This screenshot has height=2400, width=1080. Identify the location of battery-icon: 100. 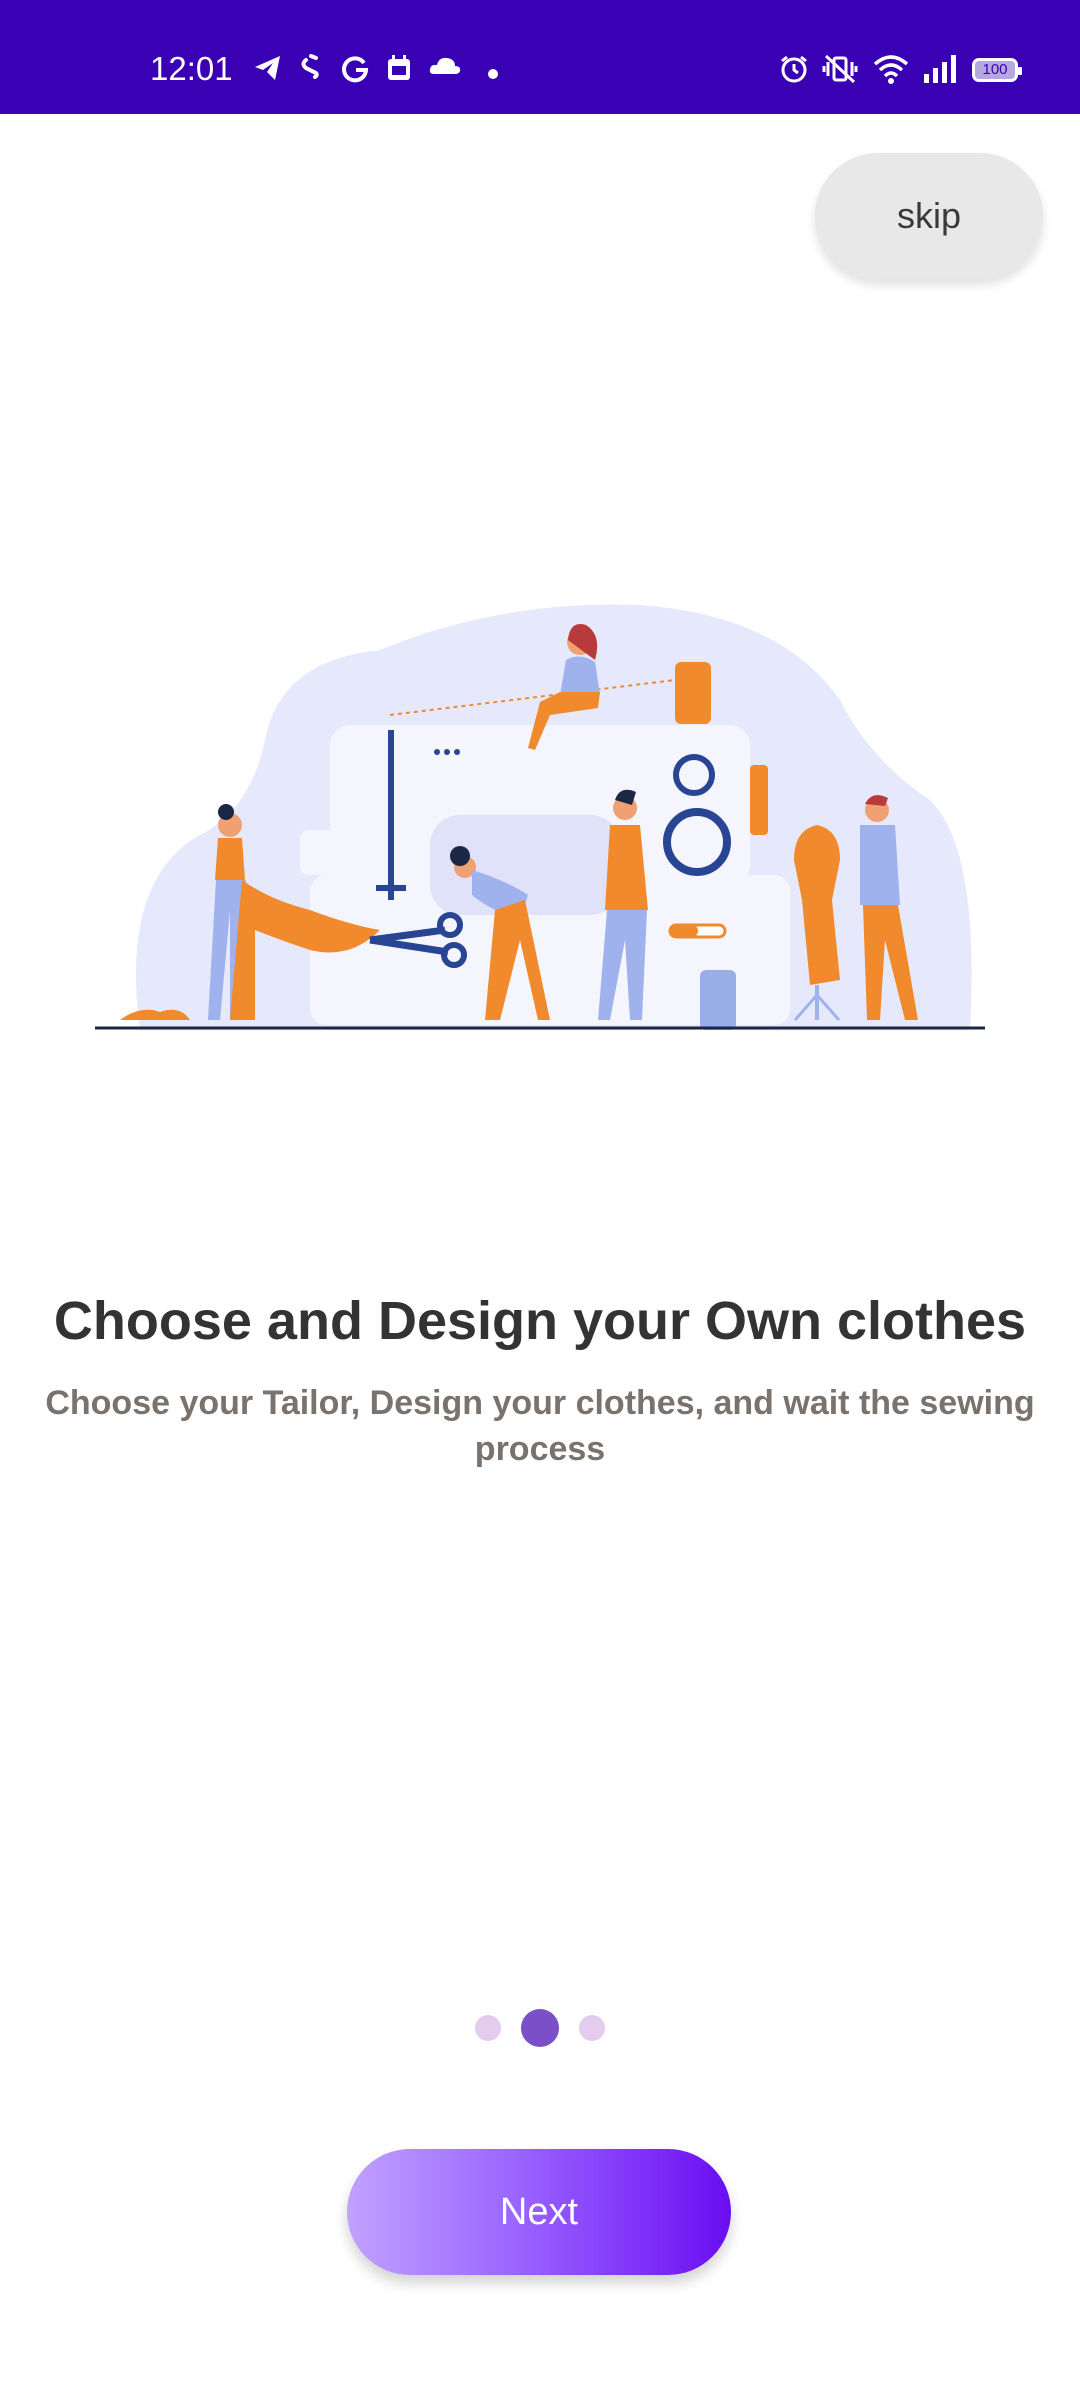
(997, 70).